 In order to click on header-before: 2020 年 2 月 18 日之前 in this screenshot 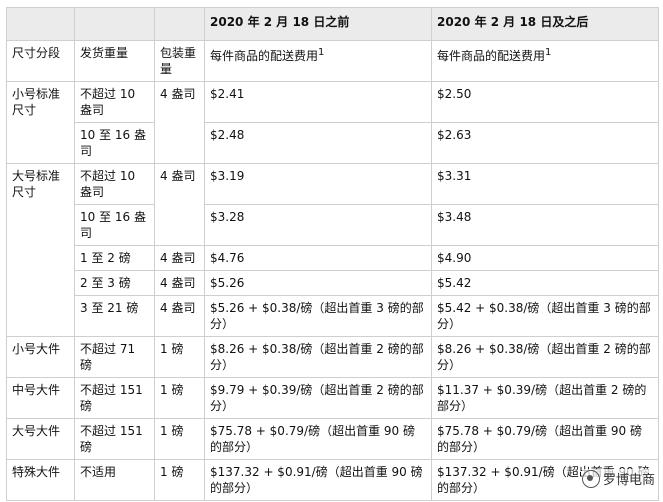, I will do `click(318, 24)`.